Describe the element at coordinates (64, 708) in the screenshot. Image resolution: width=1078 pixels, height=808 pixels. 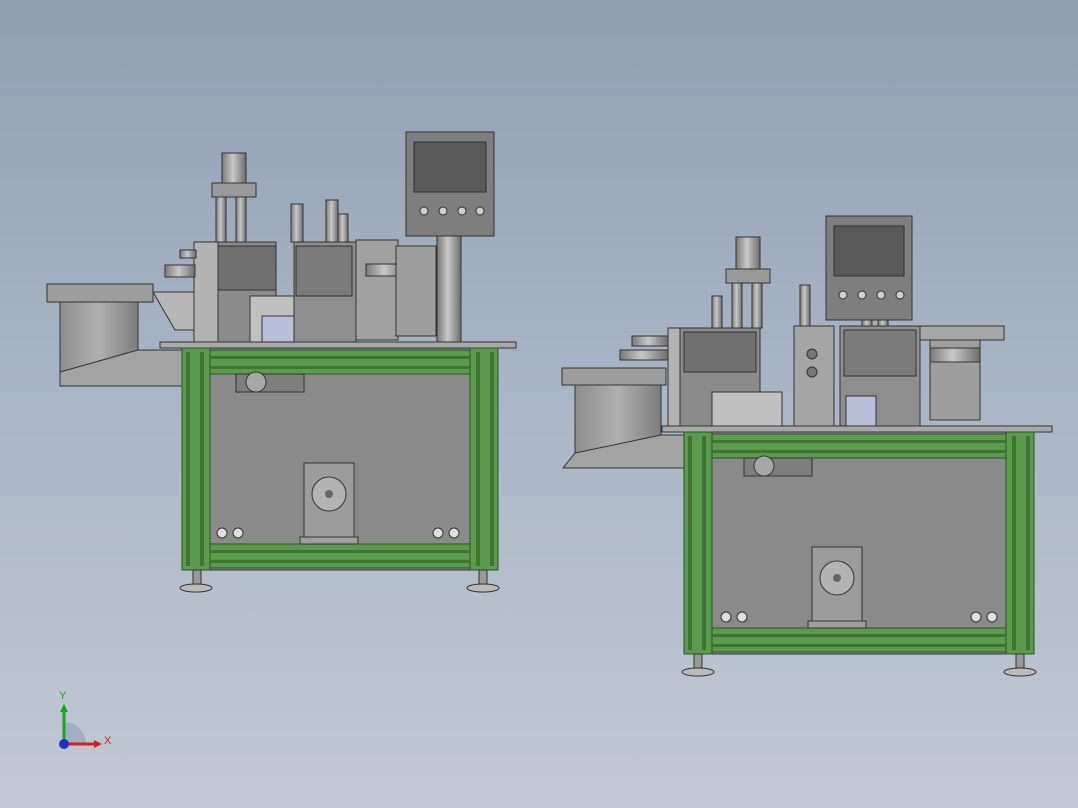
I see `y-axis-head` at that location.